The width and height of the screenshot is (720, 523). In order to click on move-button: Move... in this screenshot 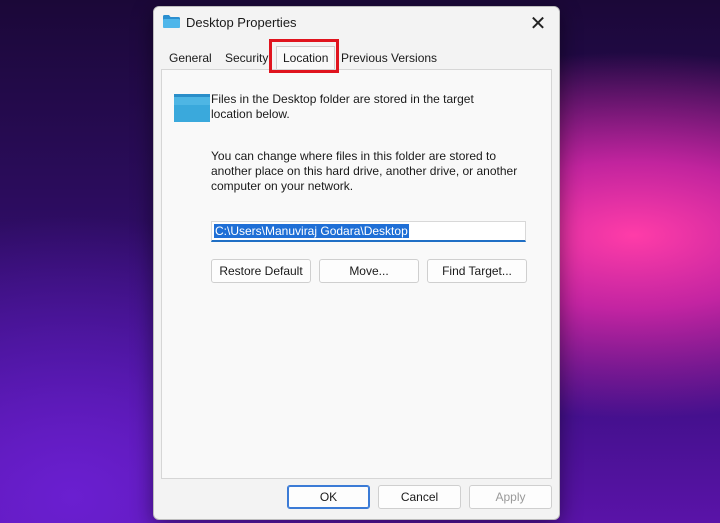, I will do `click(369, 271)`.